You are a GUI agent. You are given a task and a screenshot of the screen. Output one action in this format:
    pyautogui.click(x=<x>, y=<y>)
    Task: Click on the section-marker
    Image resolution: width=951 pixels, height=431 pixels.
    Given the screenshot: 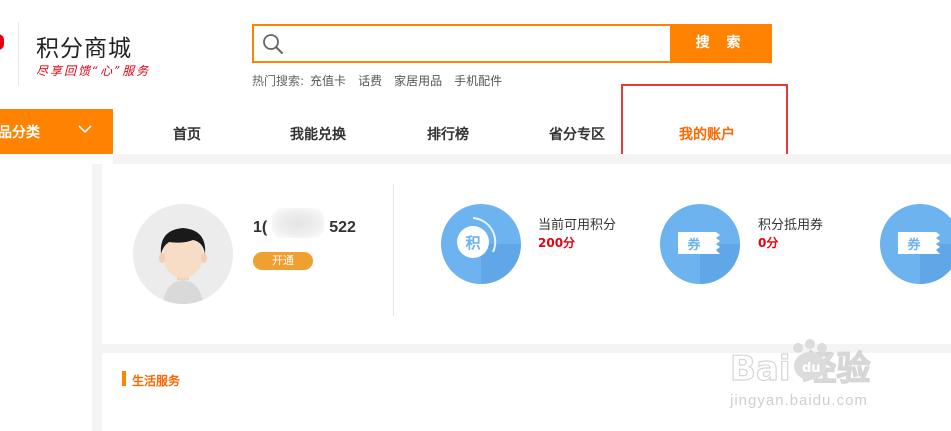 What is the action you would take?
    pyautogui.click(x=124, y=378)
    